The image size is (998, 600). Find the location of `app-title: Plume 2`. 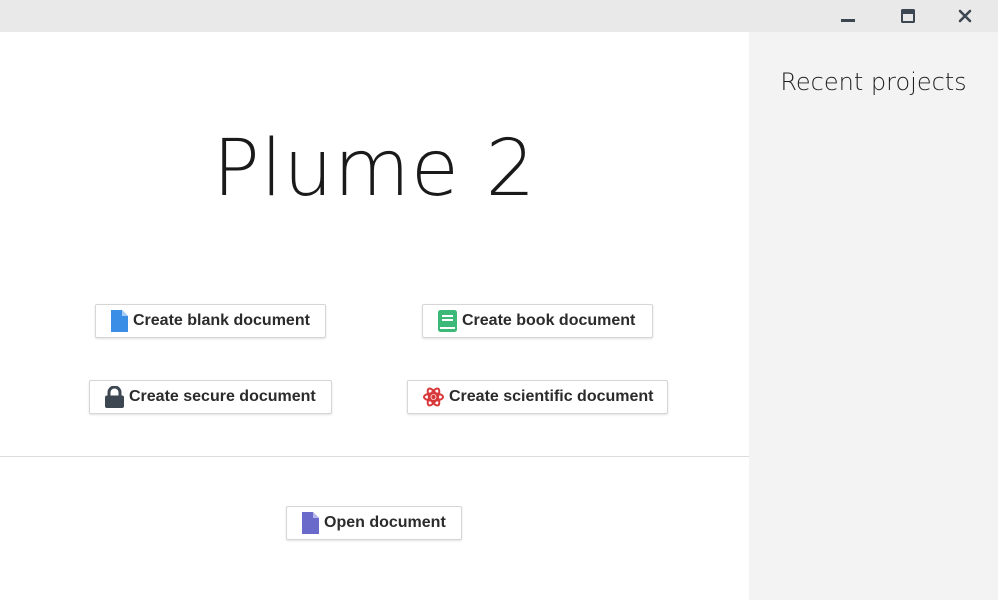

app-title: Plume 2 is located at coordinates (374, 169).